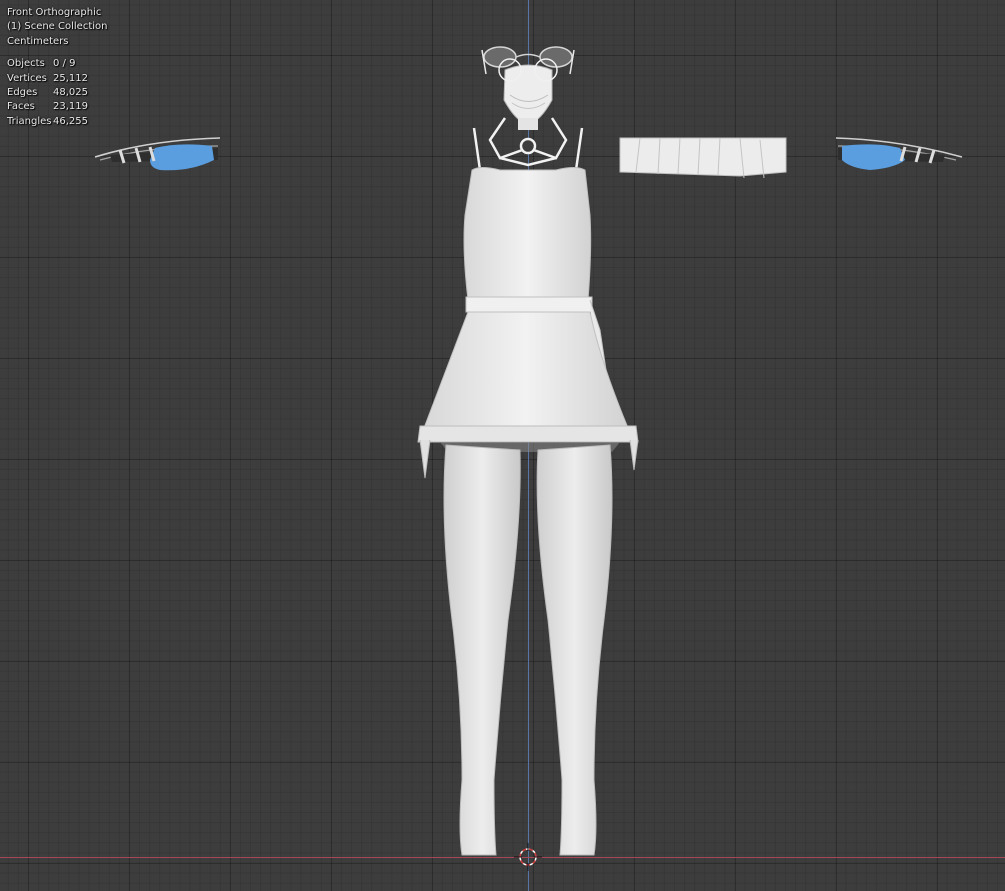 Image resolution: width=1005 pixels, height=891 pixels. What do you see at coordinates (527, 234) in the screenshot?
I see `torso` at bounding box center [527, 234].